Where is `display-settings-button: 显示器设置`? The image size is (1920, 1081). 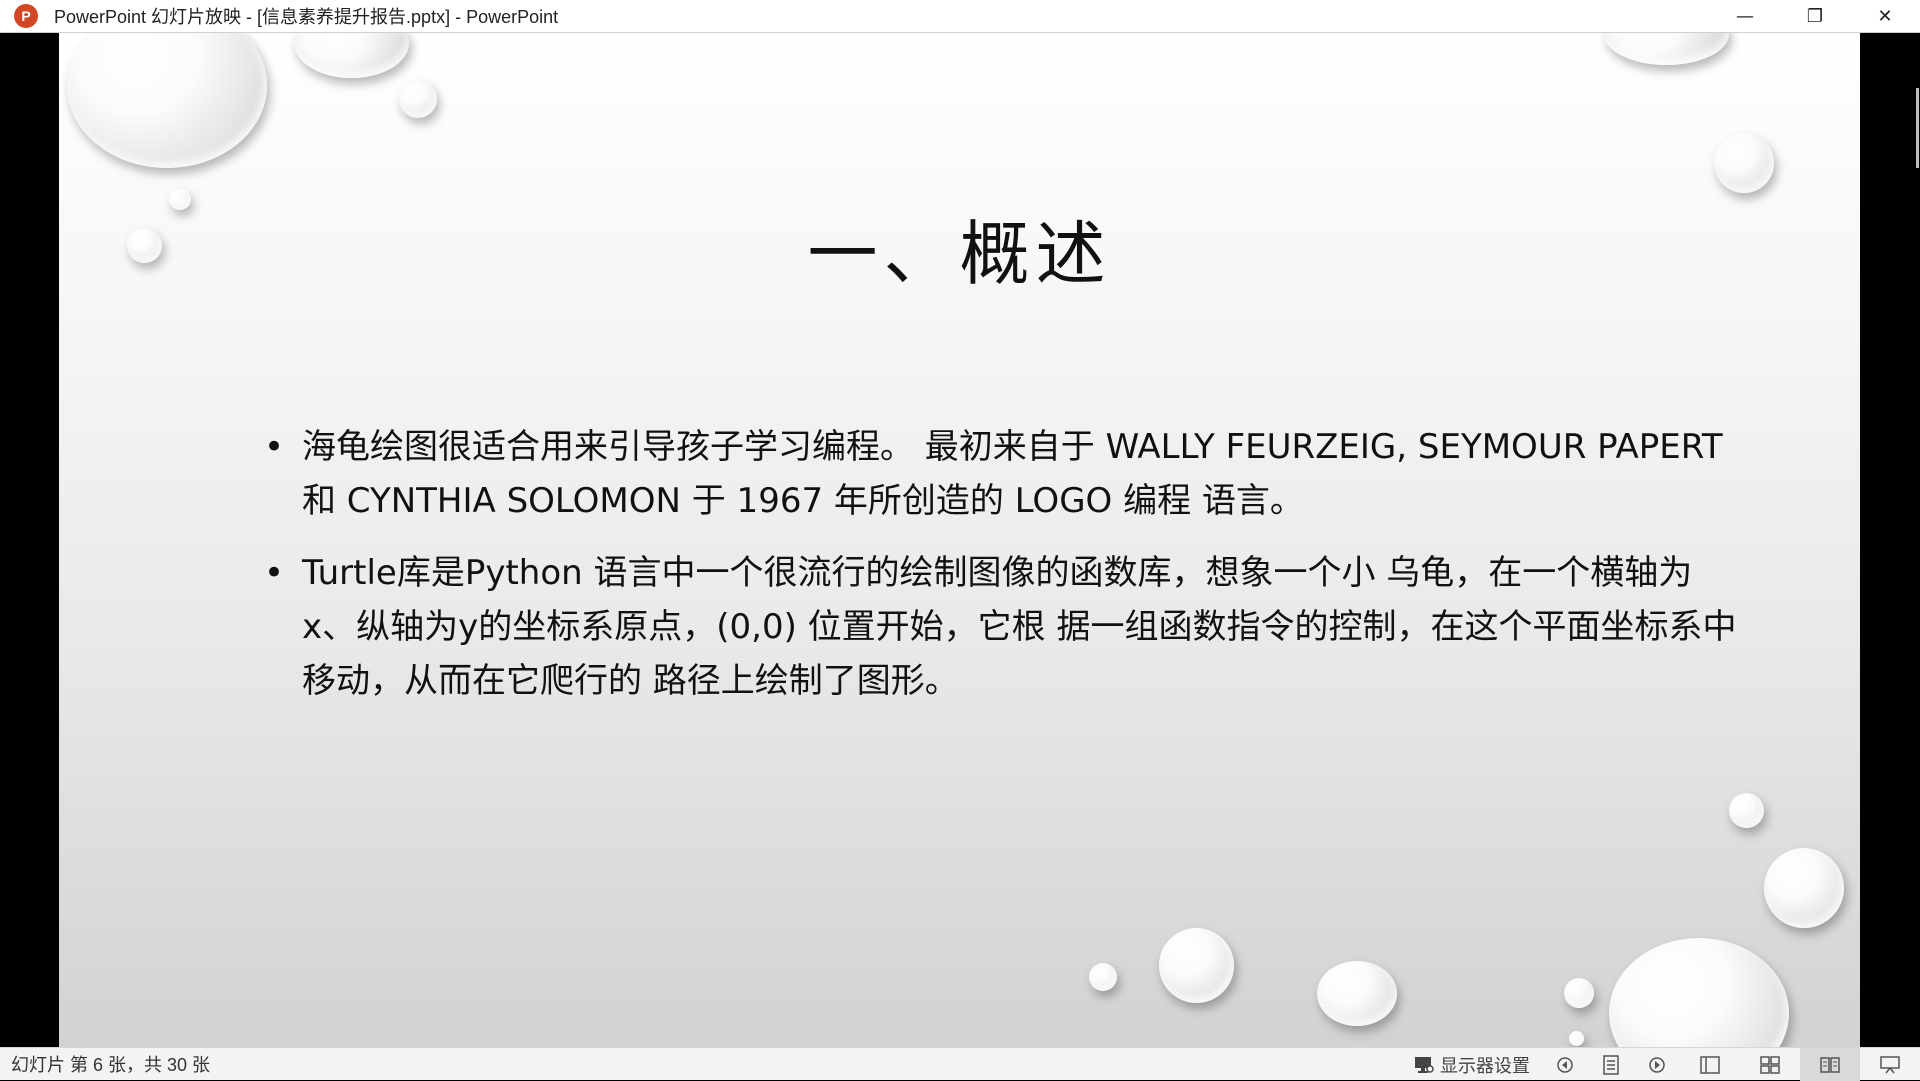
display-settings-button: 显示器设置 is located at coordinates (1472, 1064).